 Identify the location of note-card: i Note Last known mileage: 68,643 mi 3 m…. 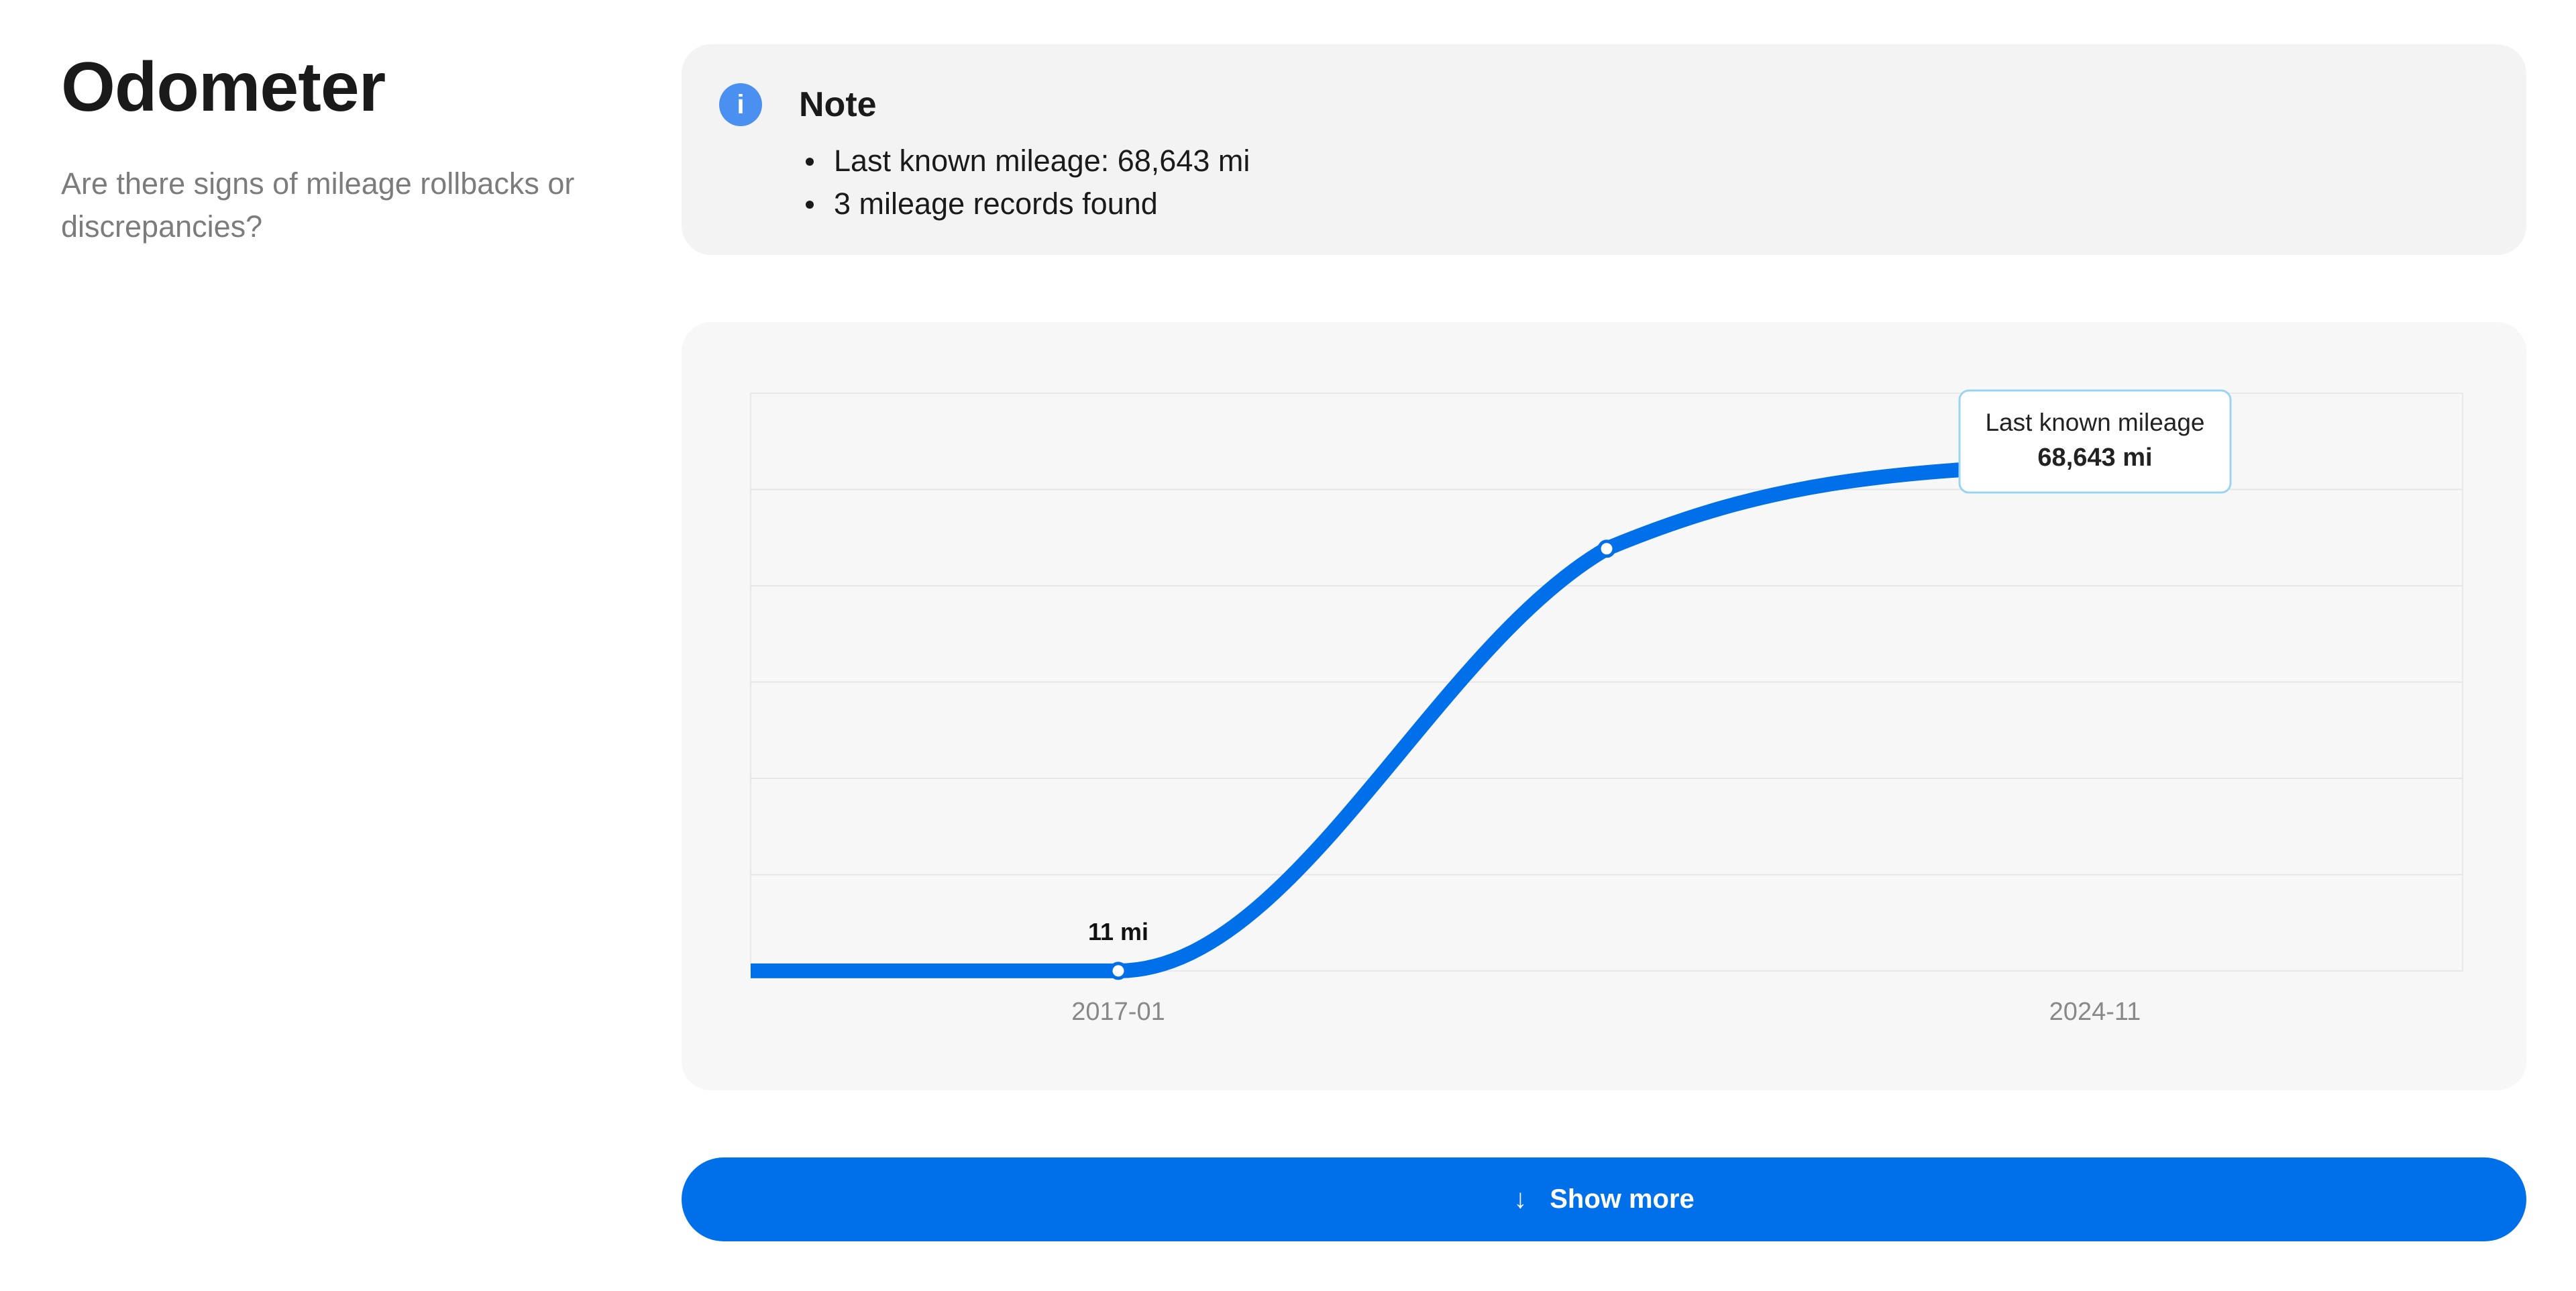
(1604, 149).